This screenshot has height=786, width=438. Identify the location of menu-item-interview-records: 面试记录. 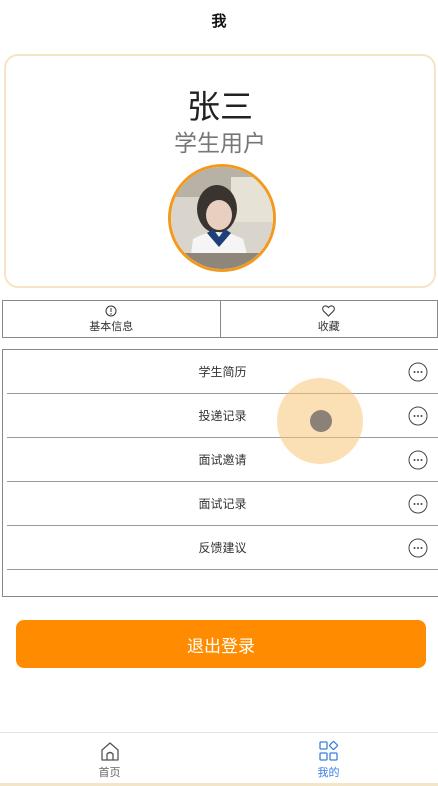
(222, 504).